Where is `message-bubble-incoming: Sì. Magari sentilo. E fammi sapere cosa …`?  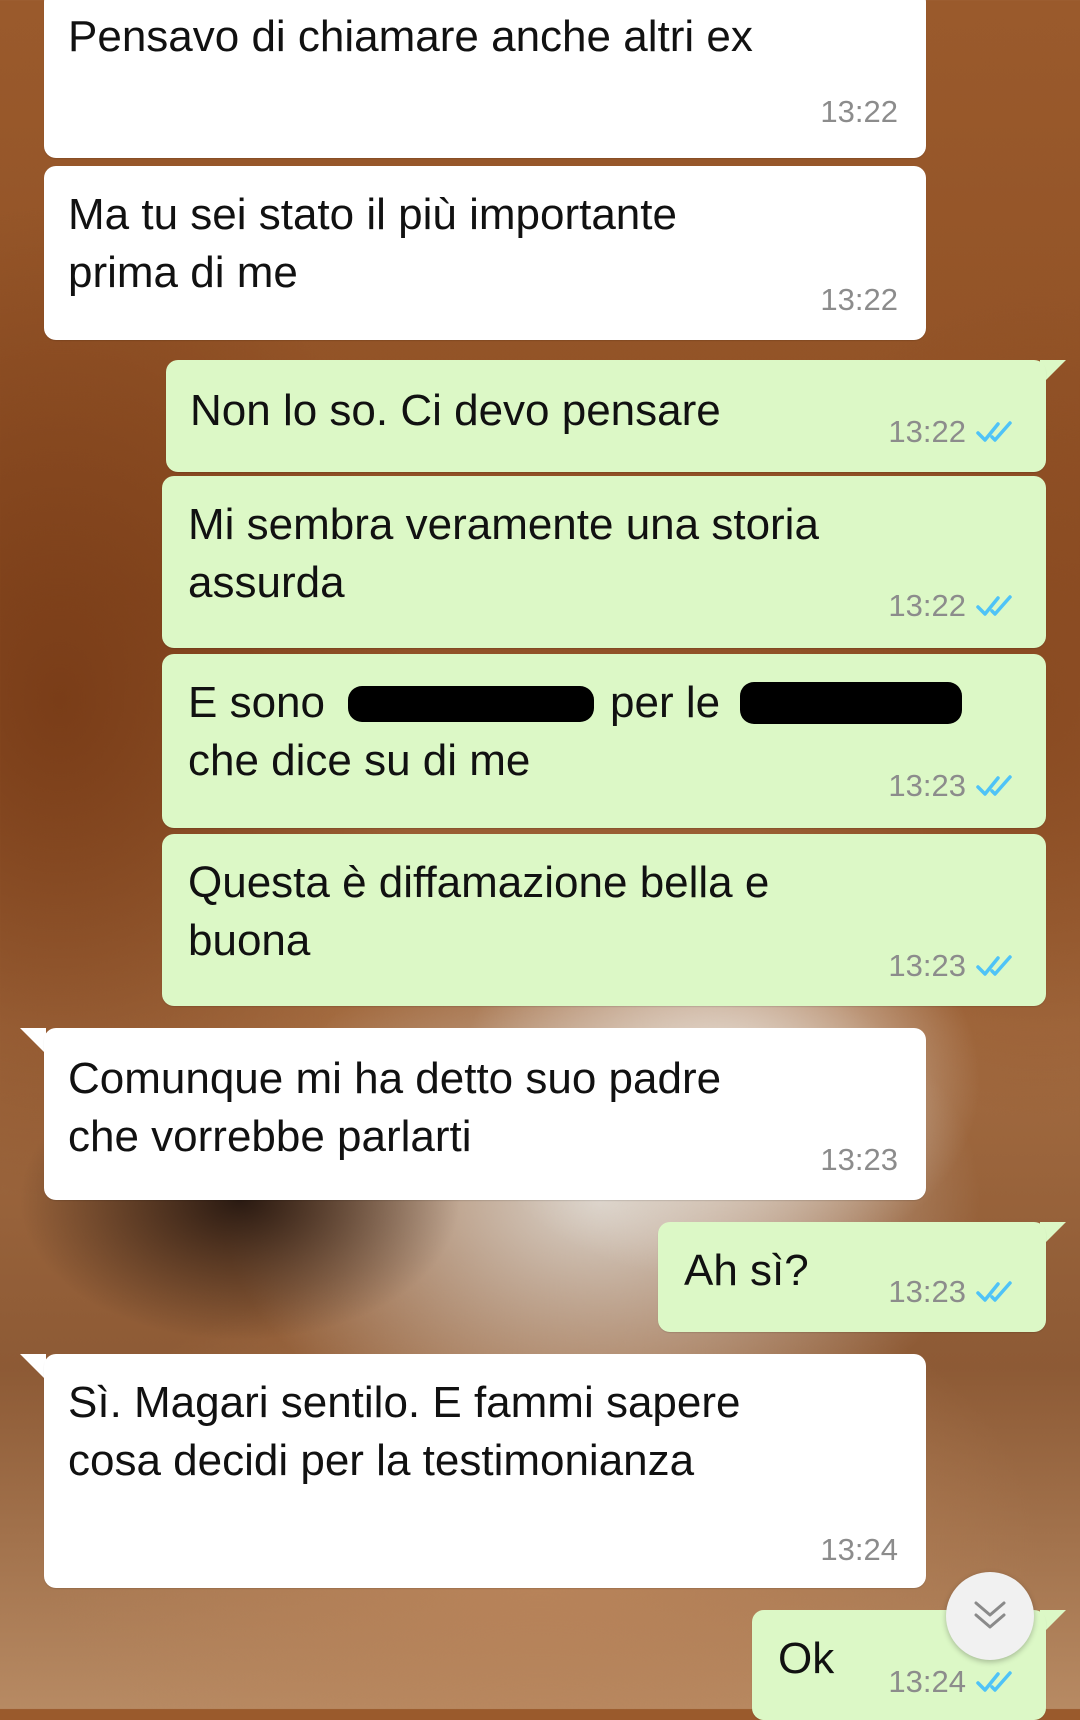 message-bubble-incoming: Sì. Magari sentilo. E fammi sapere cosa … is located at coordinates (485, 1471).